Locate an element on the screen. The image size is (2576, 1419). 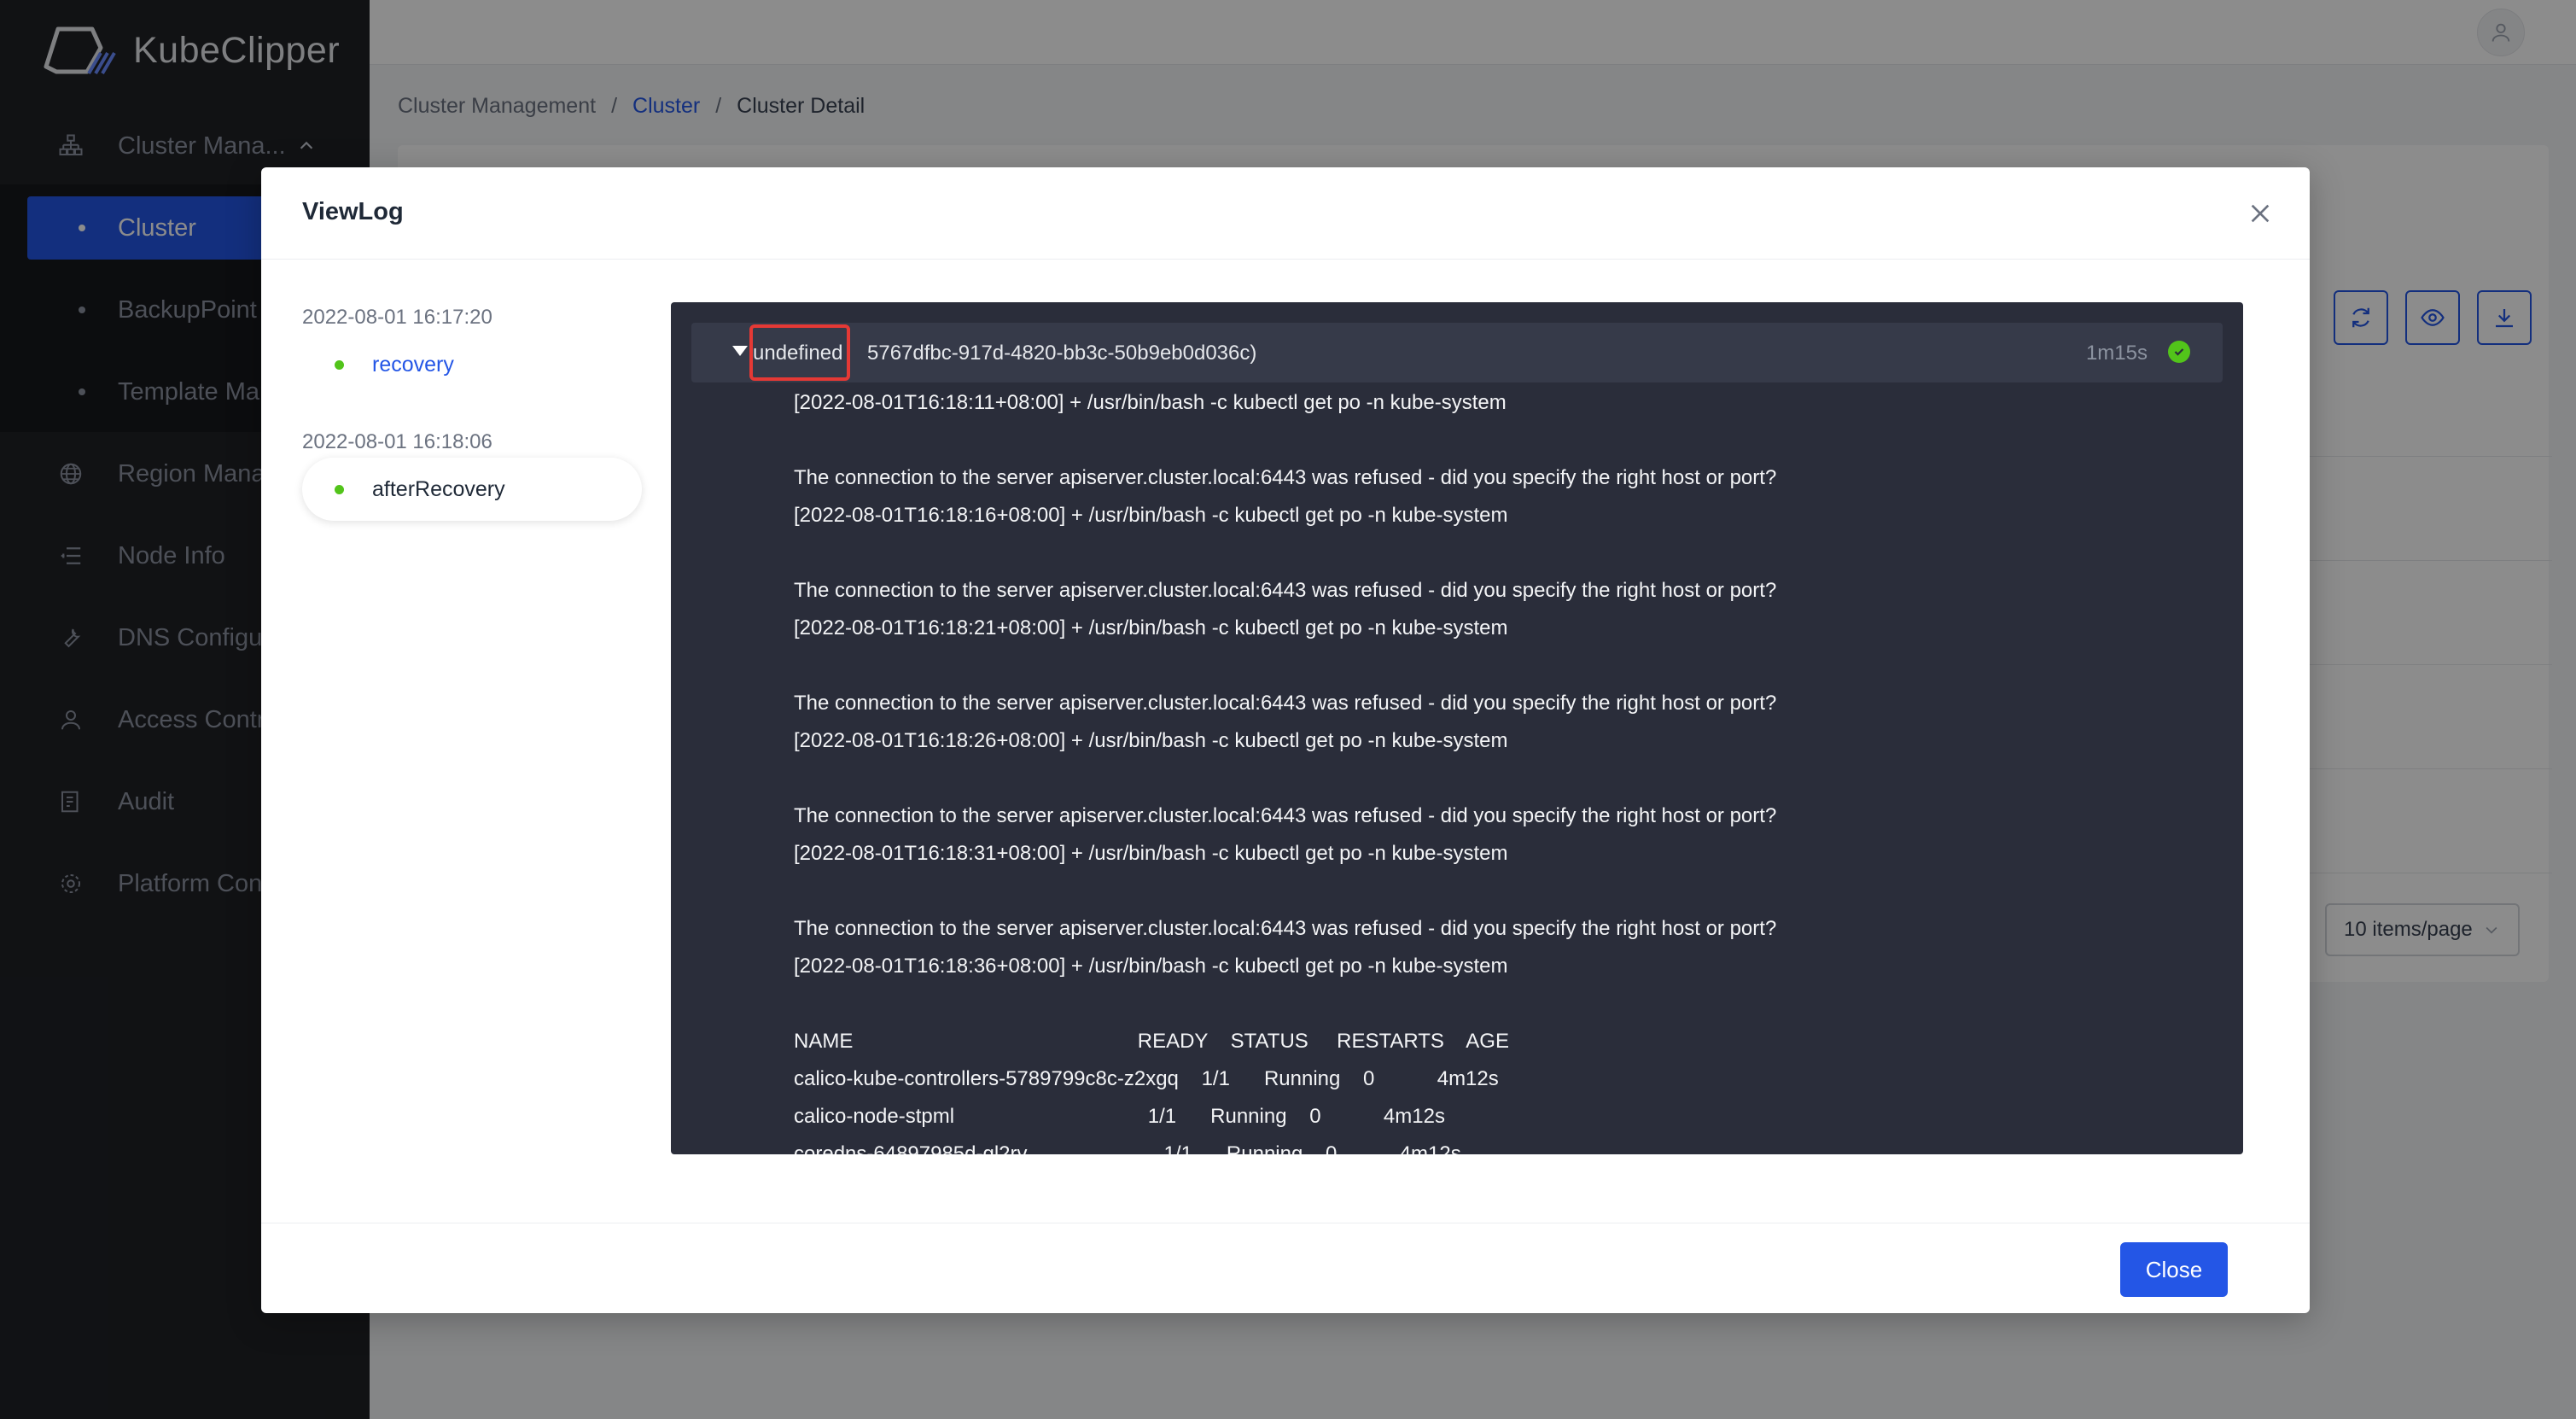
step-label: afterRecovery is located at coordinates (438, 488).